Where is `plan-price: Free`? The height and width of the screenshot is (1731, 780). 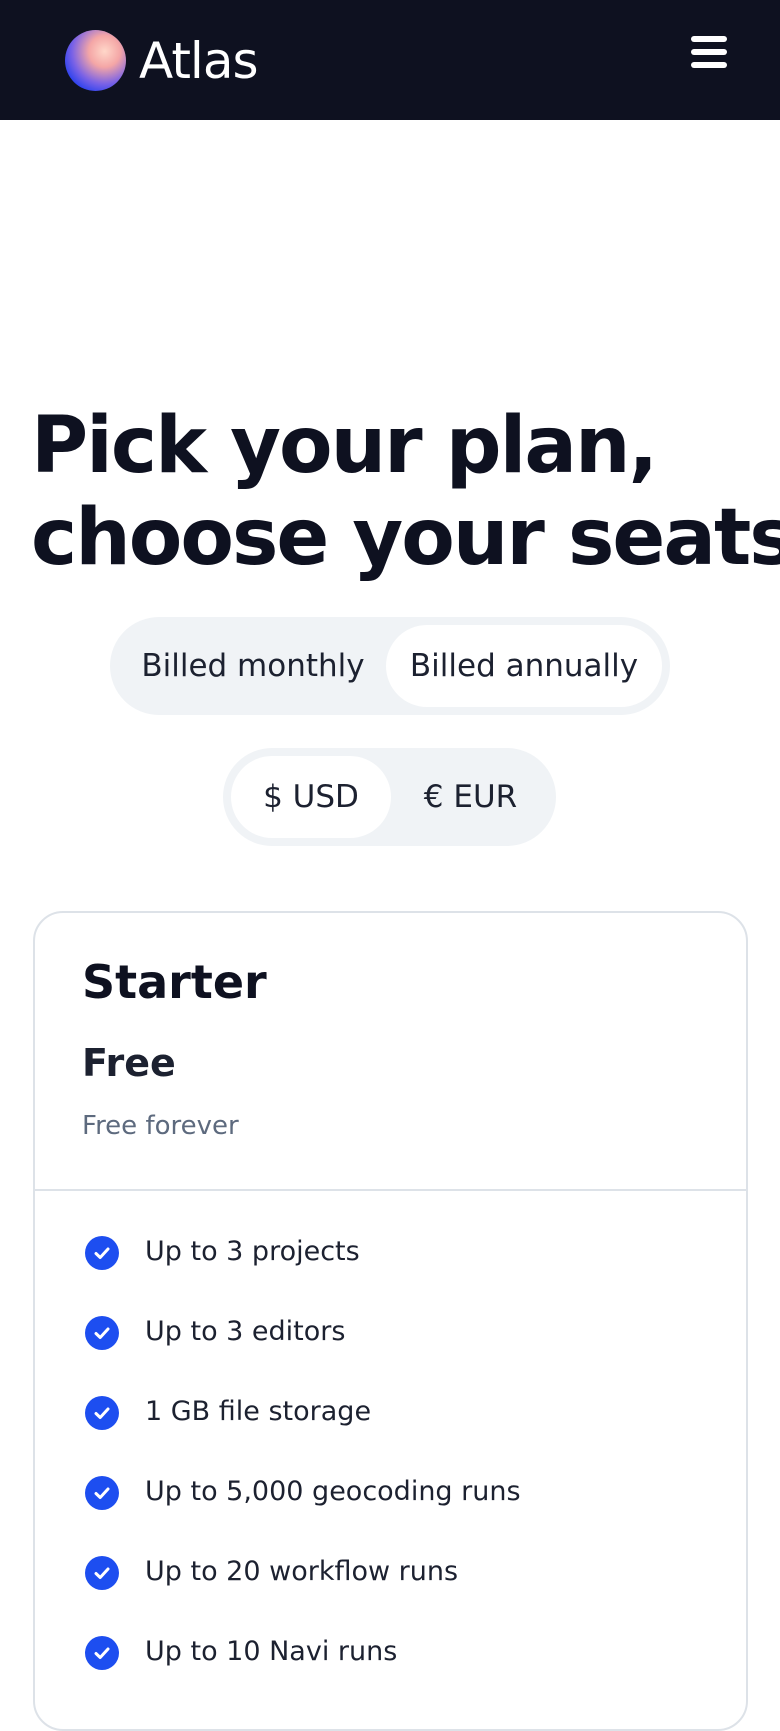 plan-price: Free is located at coordinates (129, 1063).